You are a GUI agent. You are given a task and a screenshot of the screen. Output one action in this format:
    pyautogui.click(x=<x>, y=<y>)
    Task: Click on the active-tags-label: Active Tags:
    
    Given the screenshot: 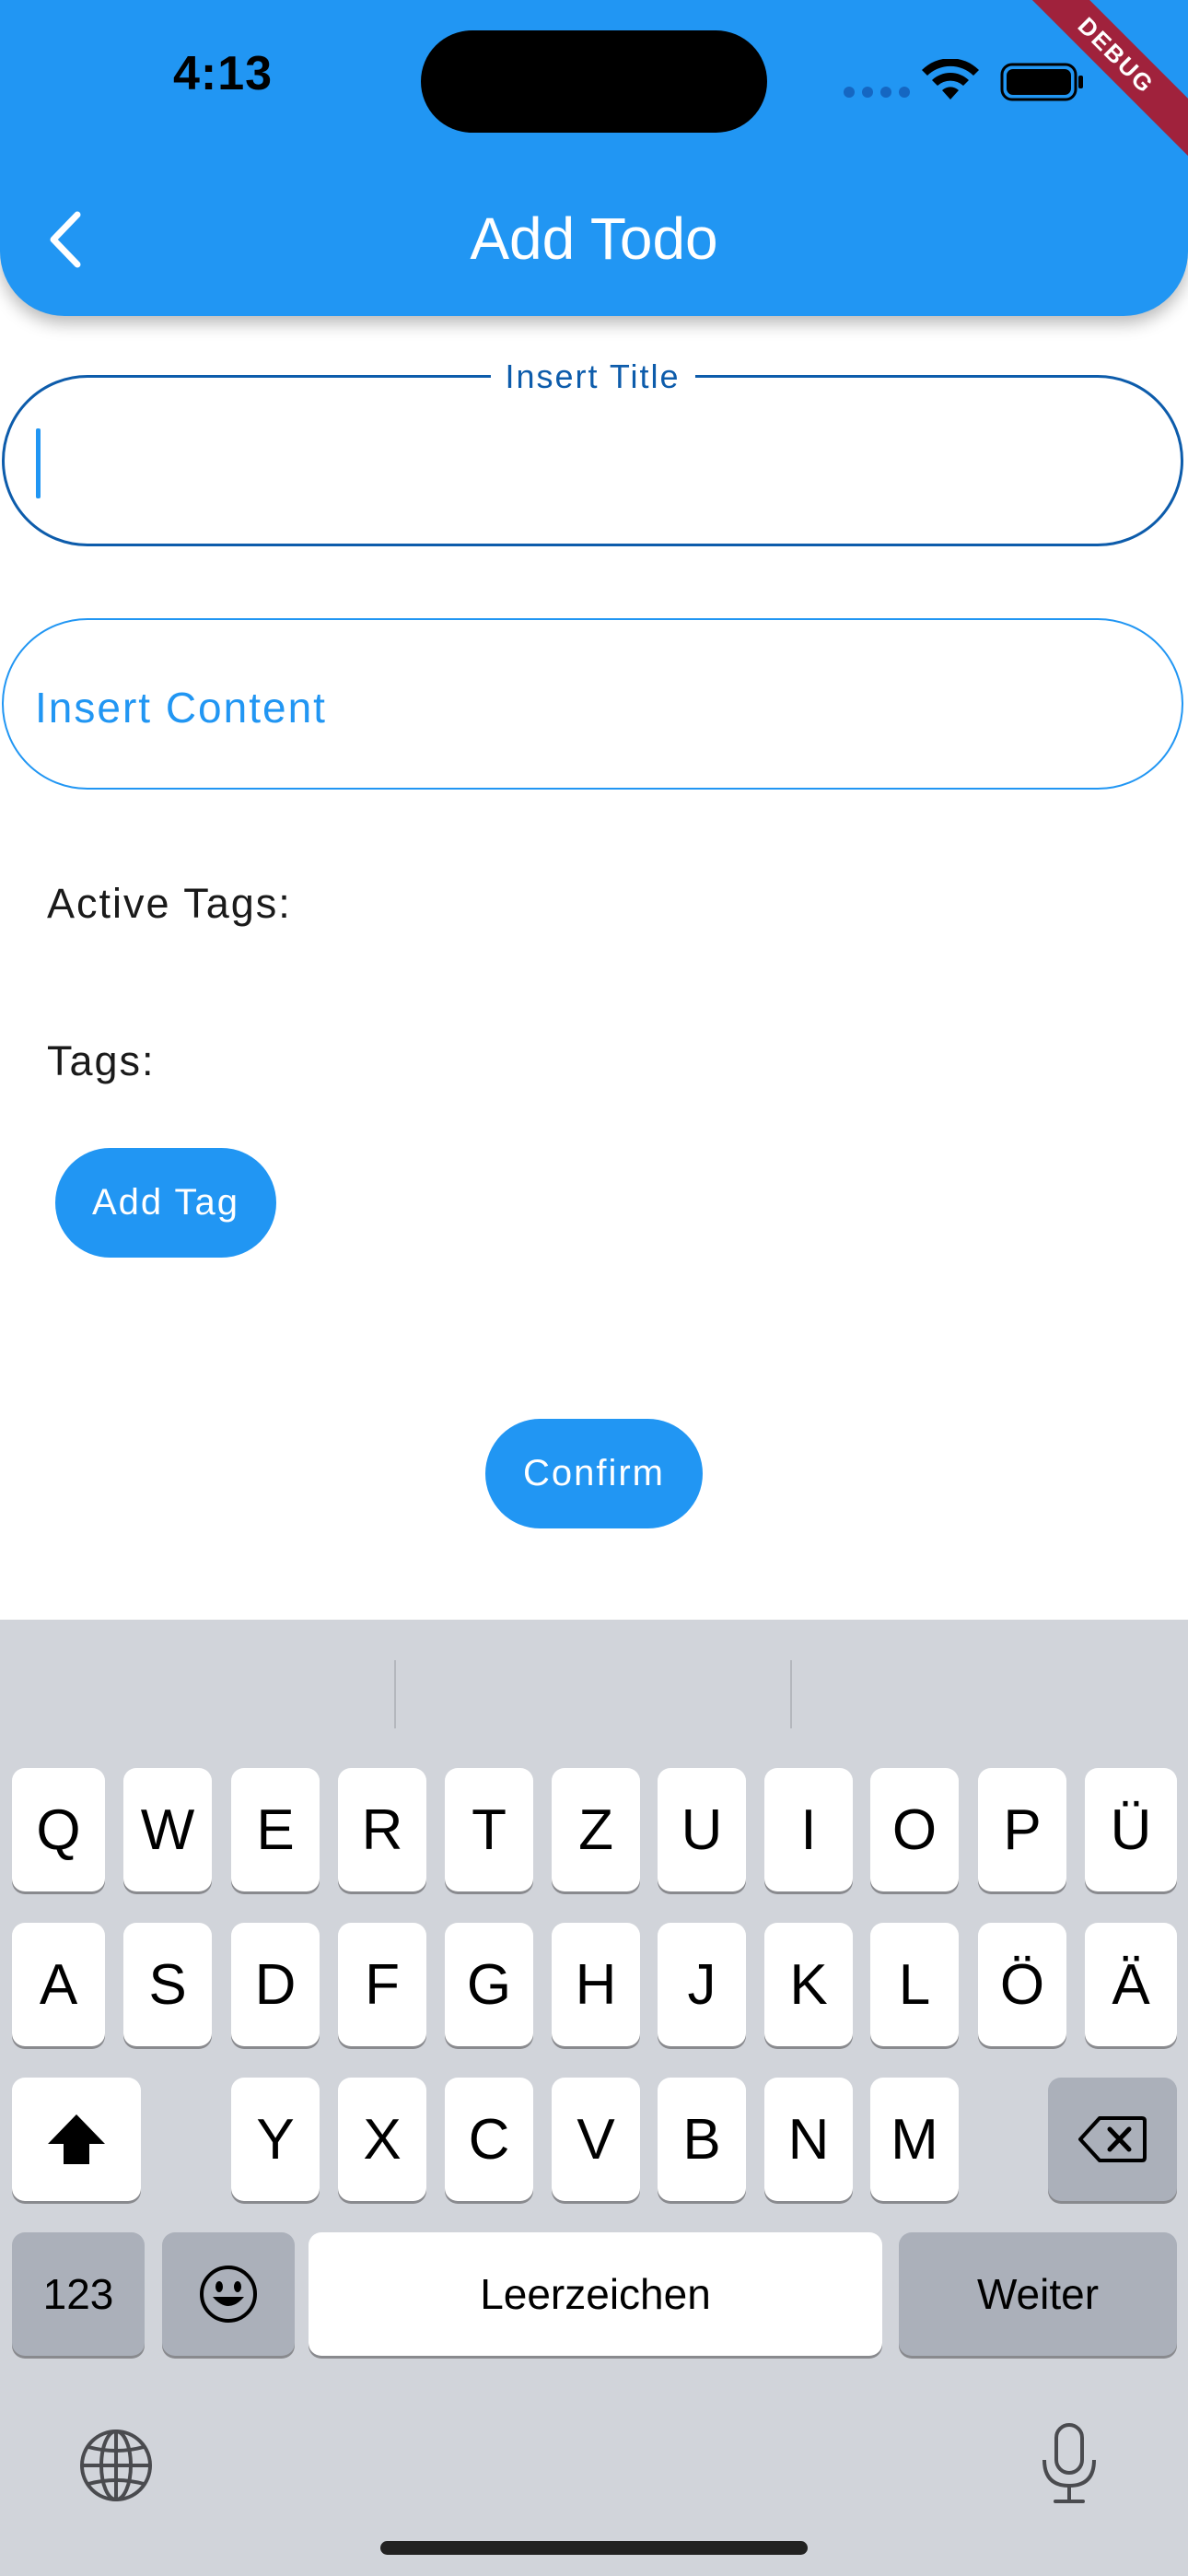 What is the action you would take?
    pyautogui.click(x=169, y=903)
    